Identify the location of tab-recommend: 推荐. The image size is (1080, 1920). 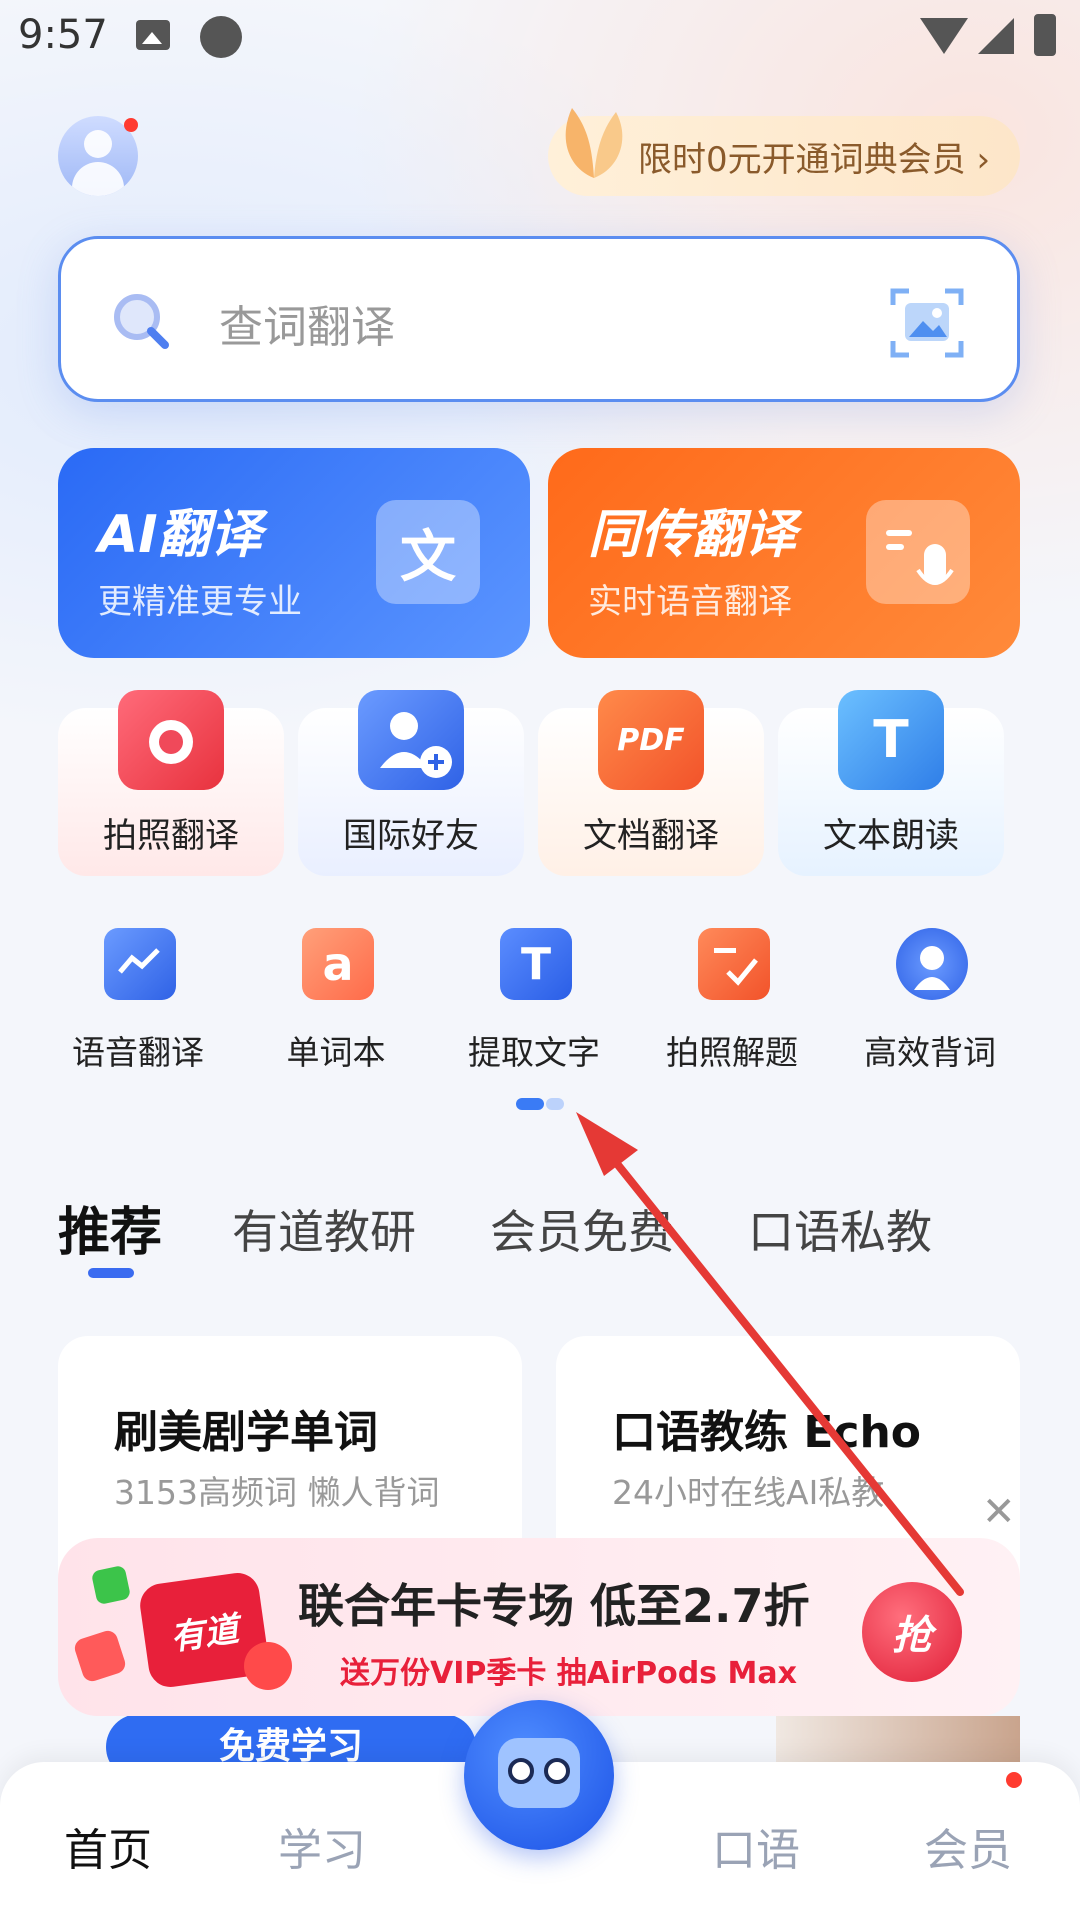
(110, 1227).